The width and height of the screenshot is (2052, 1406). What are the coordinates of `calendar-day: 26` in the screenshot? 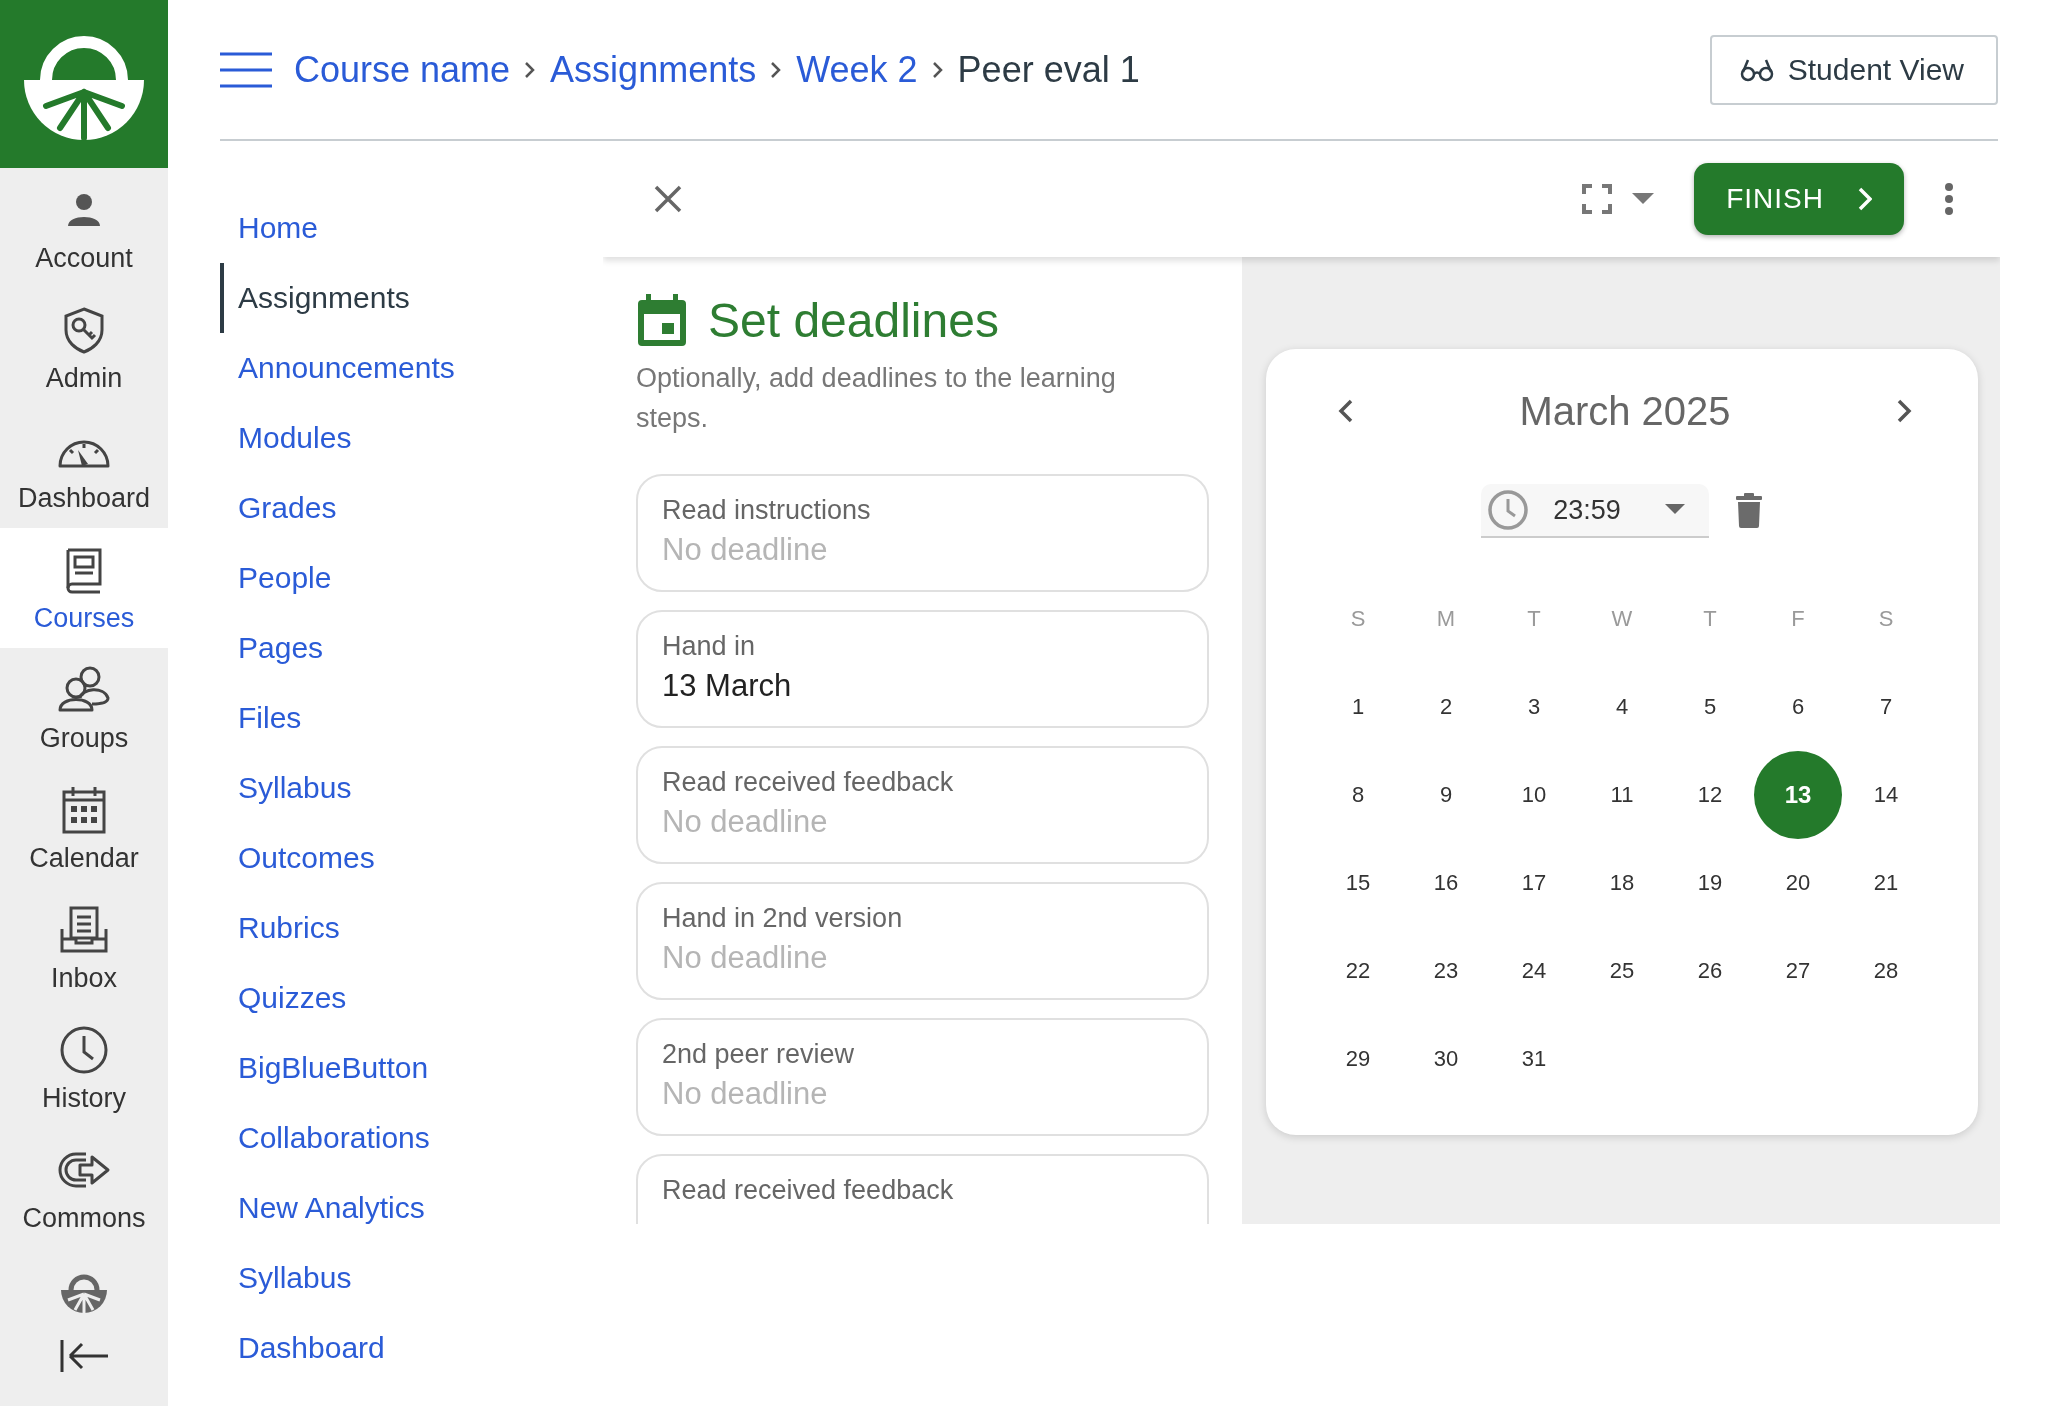 It's located at (1710, 971).